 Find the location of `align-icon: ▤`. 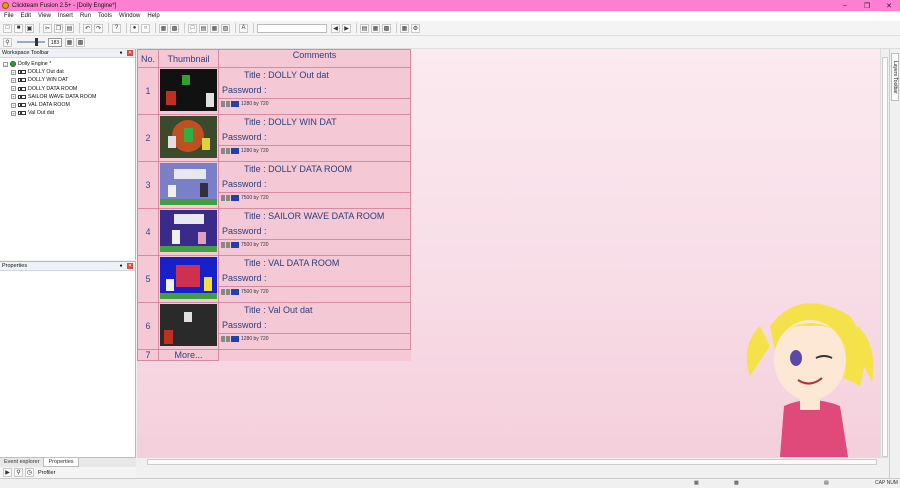

align-icon: ▤ is located at coordinates (364, 28).